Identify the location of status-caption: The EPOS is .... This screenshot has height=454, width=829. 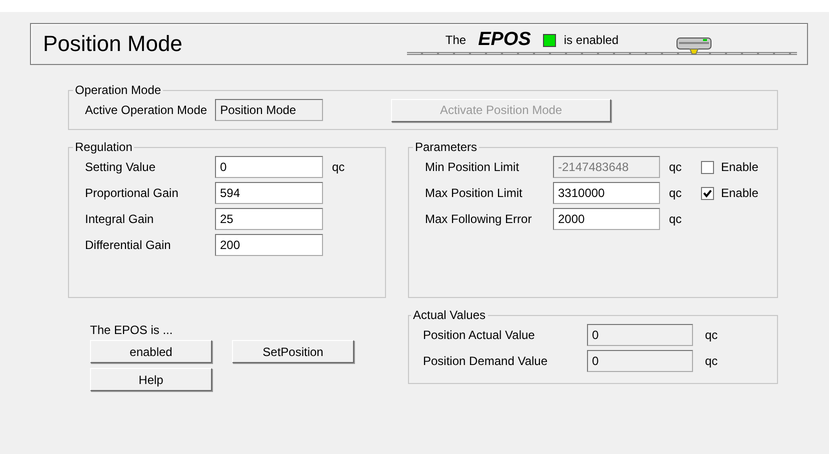
(132, 330).